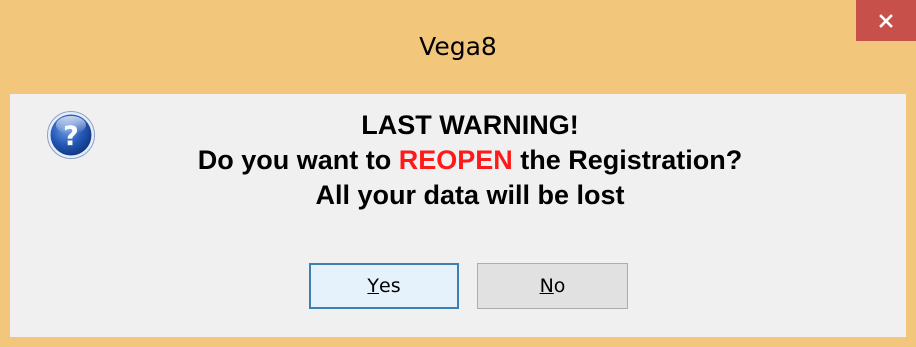 Image resolution: width=916 pixels, height=347 pixels. What do you see at coordinates (627, 160) in the screenshot?
I see `message-line-2-end: the Registration?` at bounding box center [627, 160].